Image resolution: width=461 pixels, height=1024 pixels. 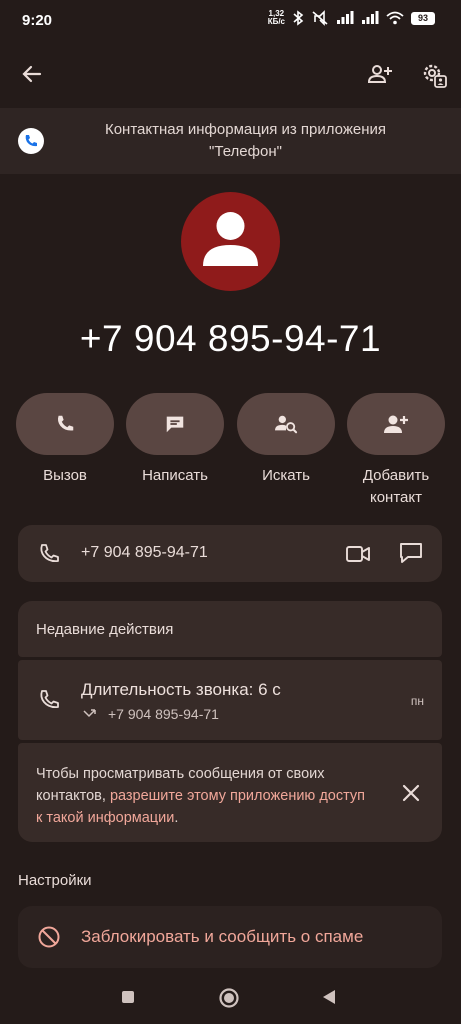 What do you see at coordinates (230, 338) in the screenshot?
I see `contact-phone-title: +7 904 895-94-71` at bounding box center [230, 338].